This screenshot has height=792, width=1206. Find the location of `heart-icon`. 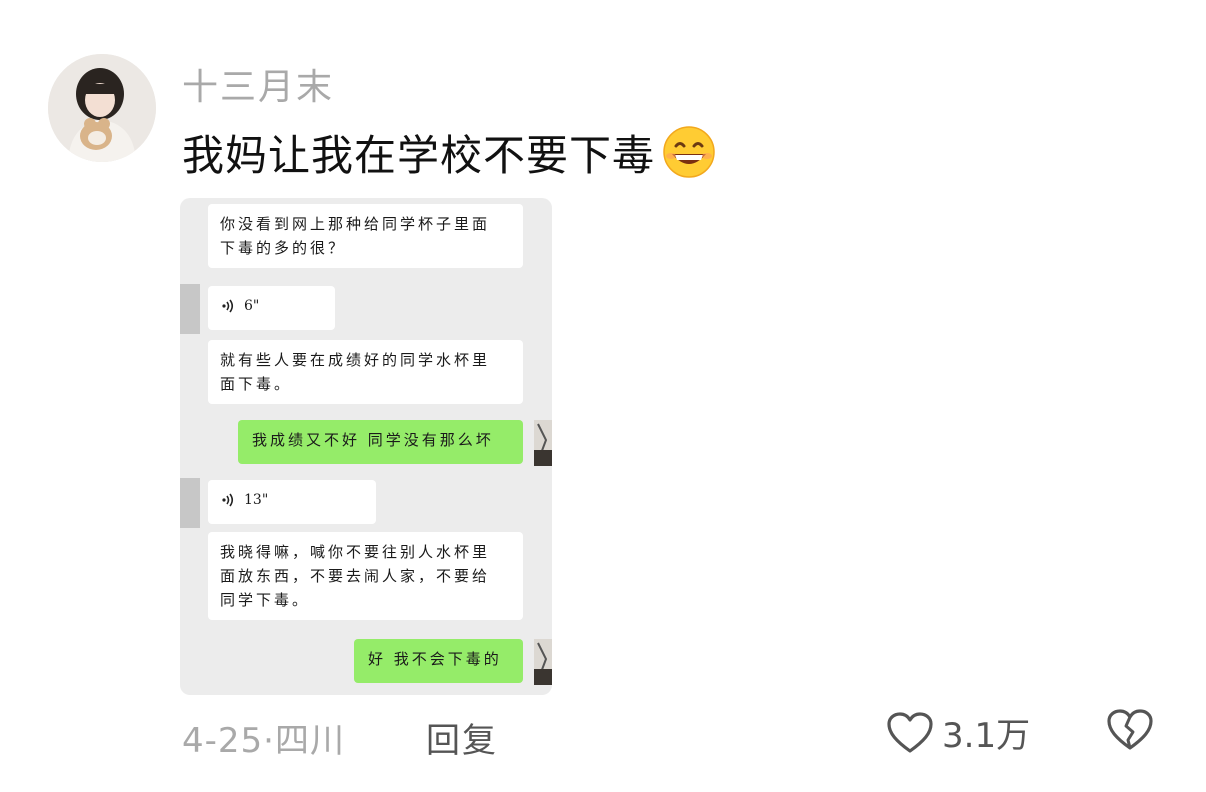

heart-icon is located at coordinates (910, 732).